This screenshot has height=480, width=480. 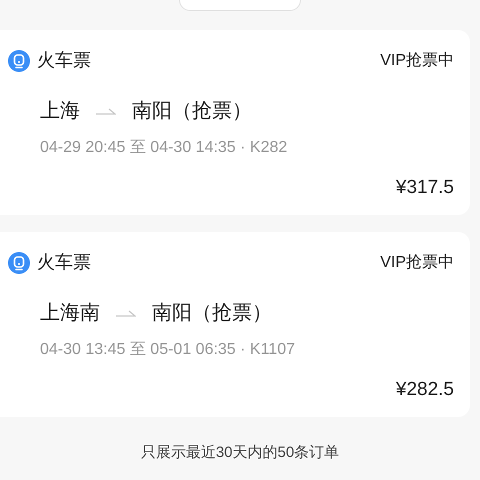 What do you see at coordinates (60, 111) in the screenshot?
I see `departure-city: 上海` at bounding box center [60, 111].